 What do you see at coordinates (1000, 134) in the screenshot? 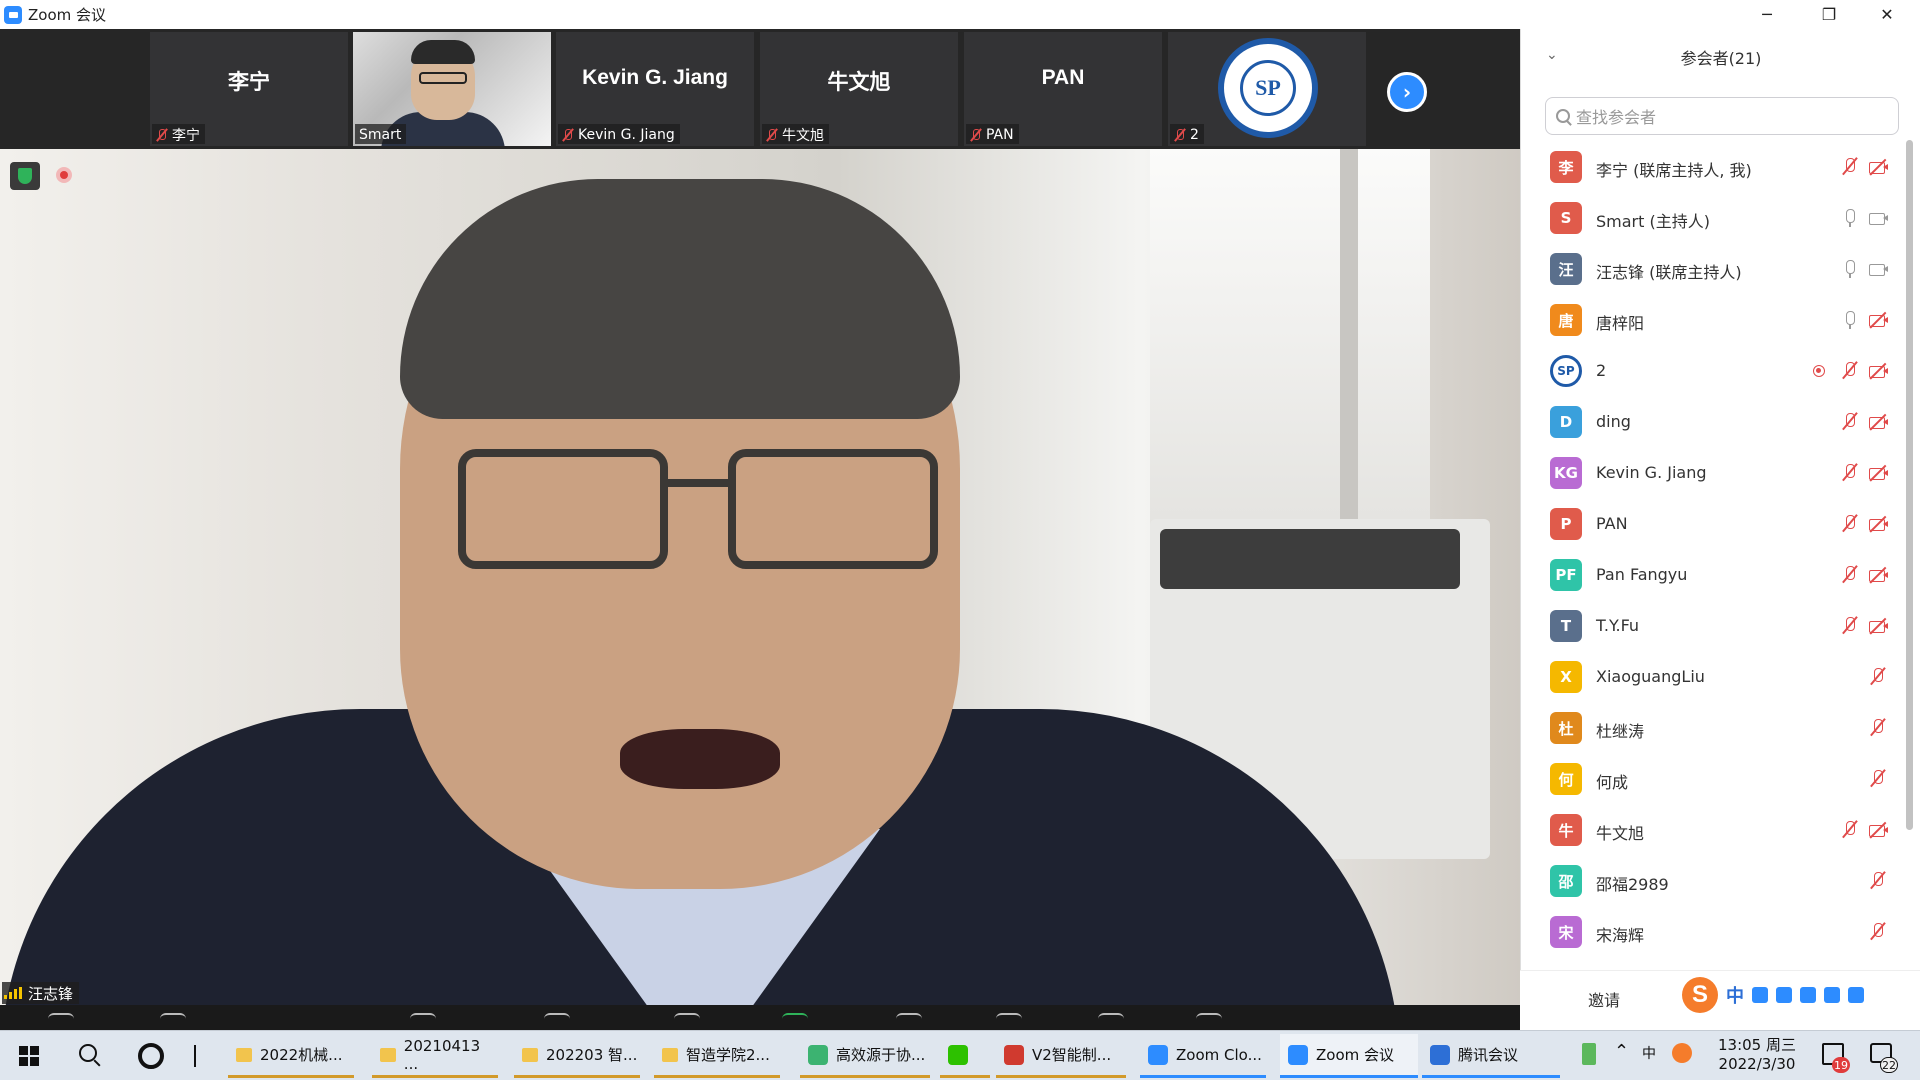
I see `tile-label-text: PAN` at bounding box center [1000, 134].